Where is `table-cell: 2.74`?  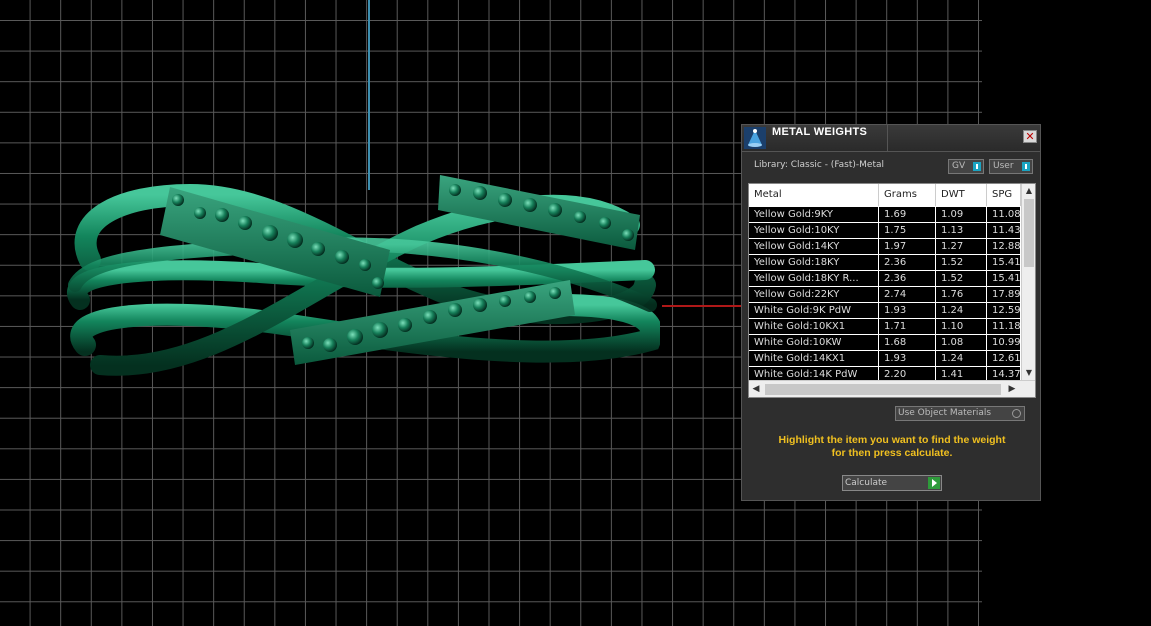
table-cell: 2.74 is located at coordinates (907, 295).